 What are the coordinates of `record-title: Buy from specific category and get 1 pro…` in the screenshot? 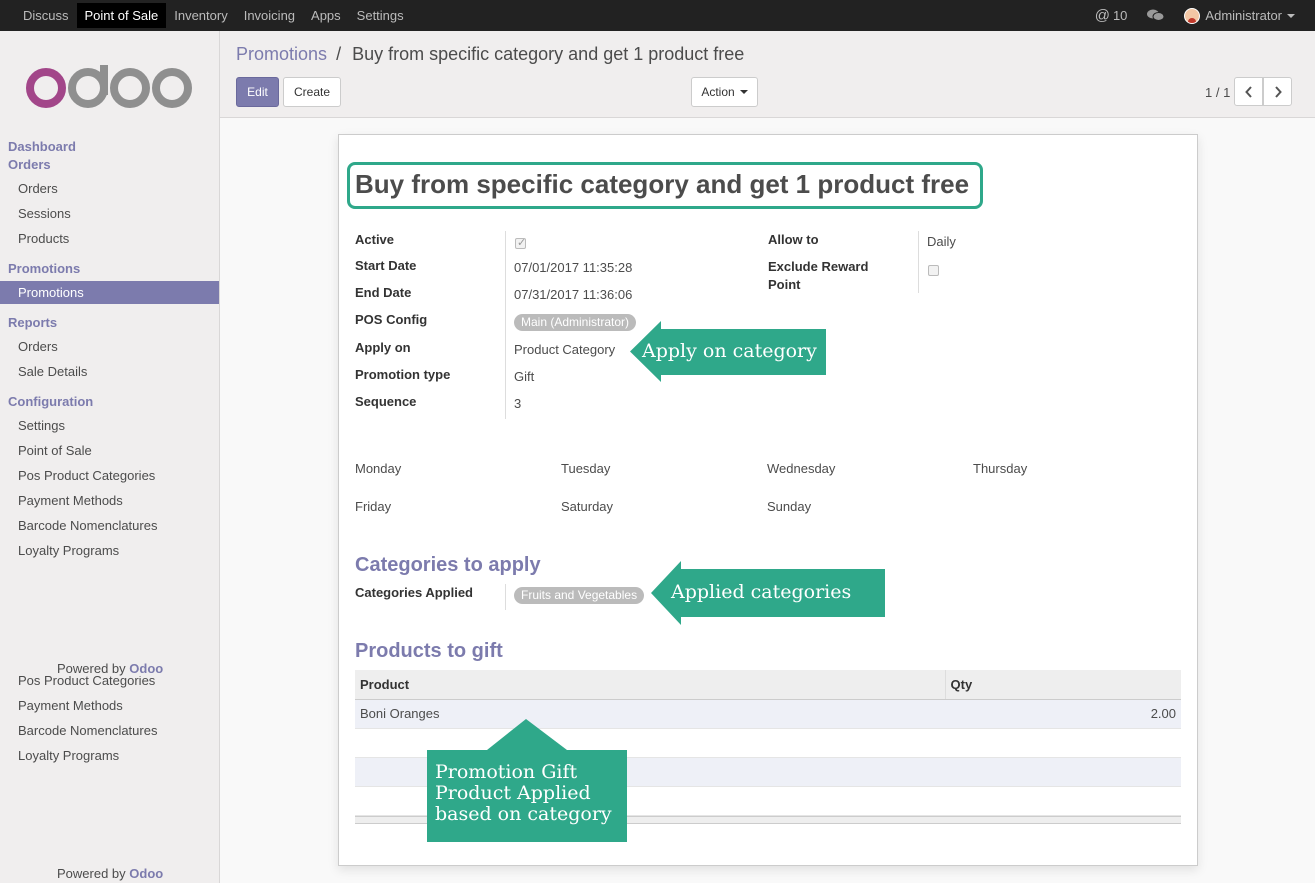 It's located at (662, 184).